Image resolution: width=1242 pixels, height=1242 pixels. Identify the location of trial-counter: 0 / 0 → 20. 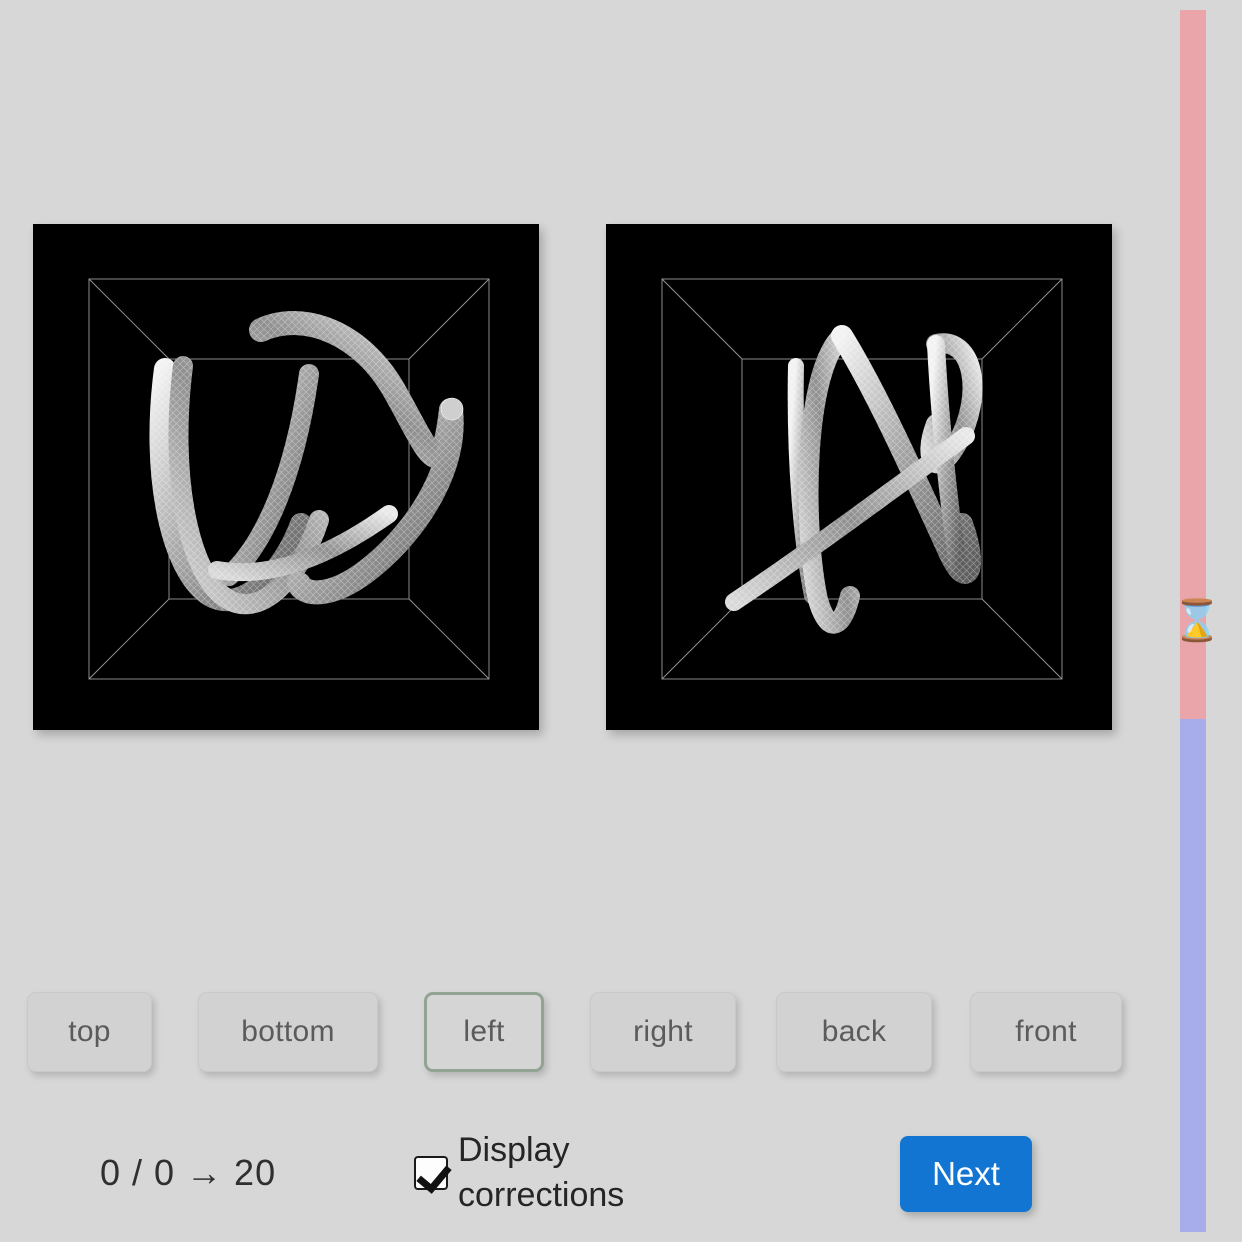
(188, 1172).